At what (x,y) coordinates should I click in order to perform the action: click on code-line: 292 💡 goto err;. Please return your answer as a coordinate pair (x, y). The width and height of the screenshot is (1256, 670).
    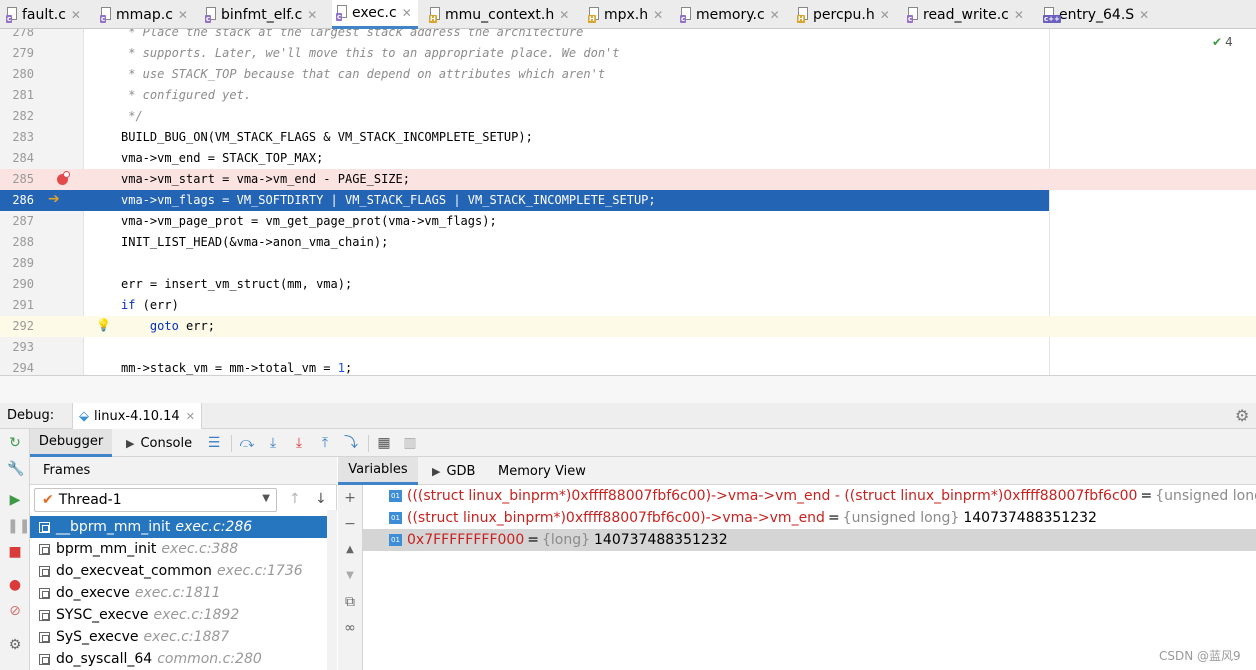
    Looking at the image, I should click on (628, 326).